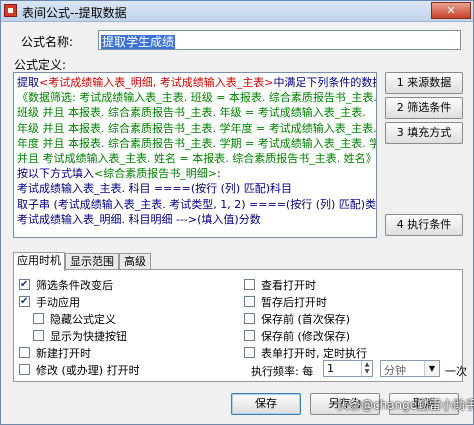  Describe the element at coordinates (218, 174) in the screenshot. I see `formula-segment: :` at that location.